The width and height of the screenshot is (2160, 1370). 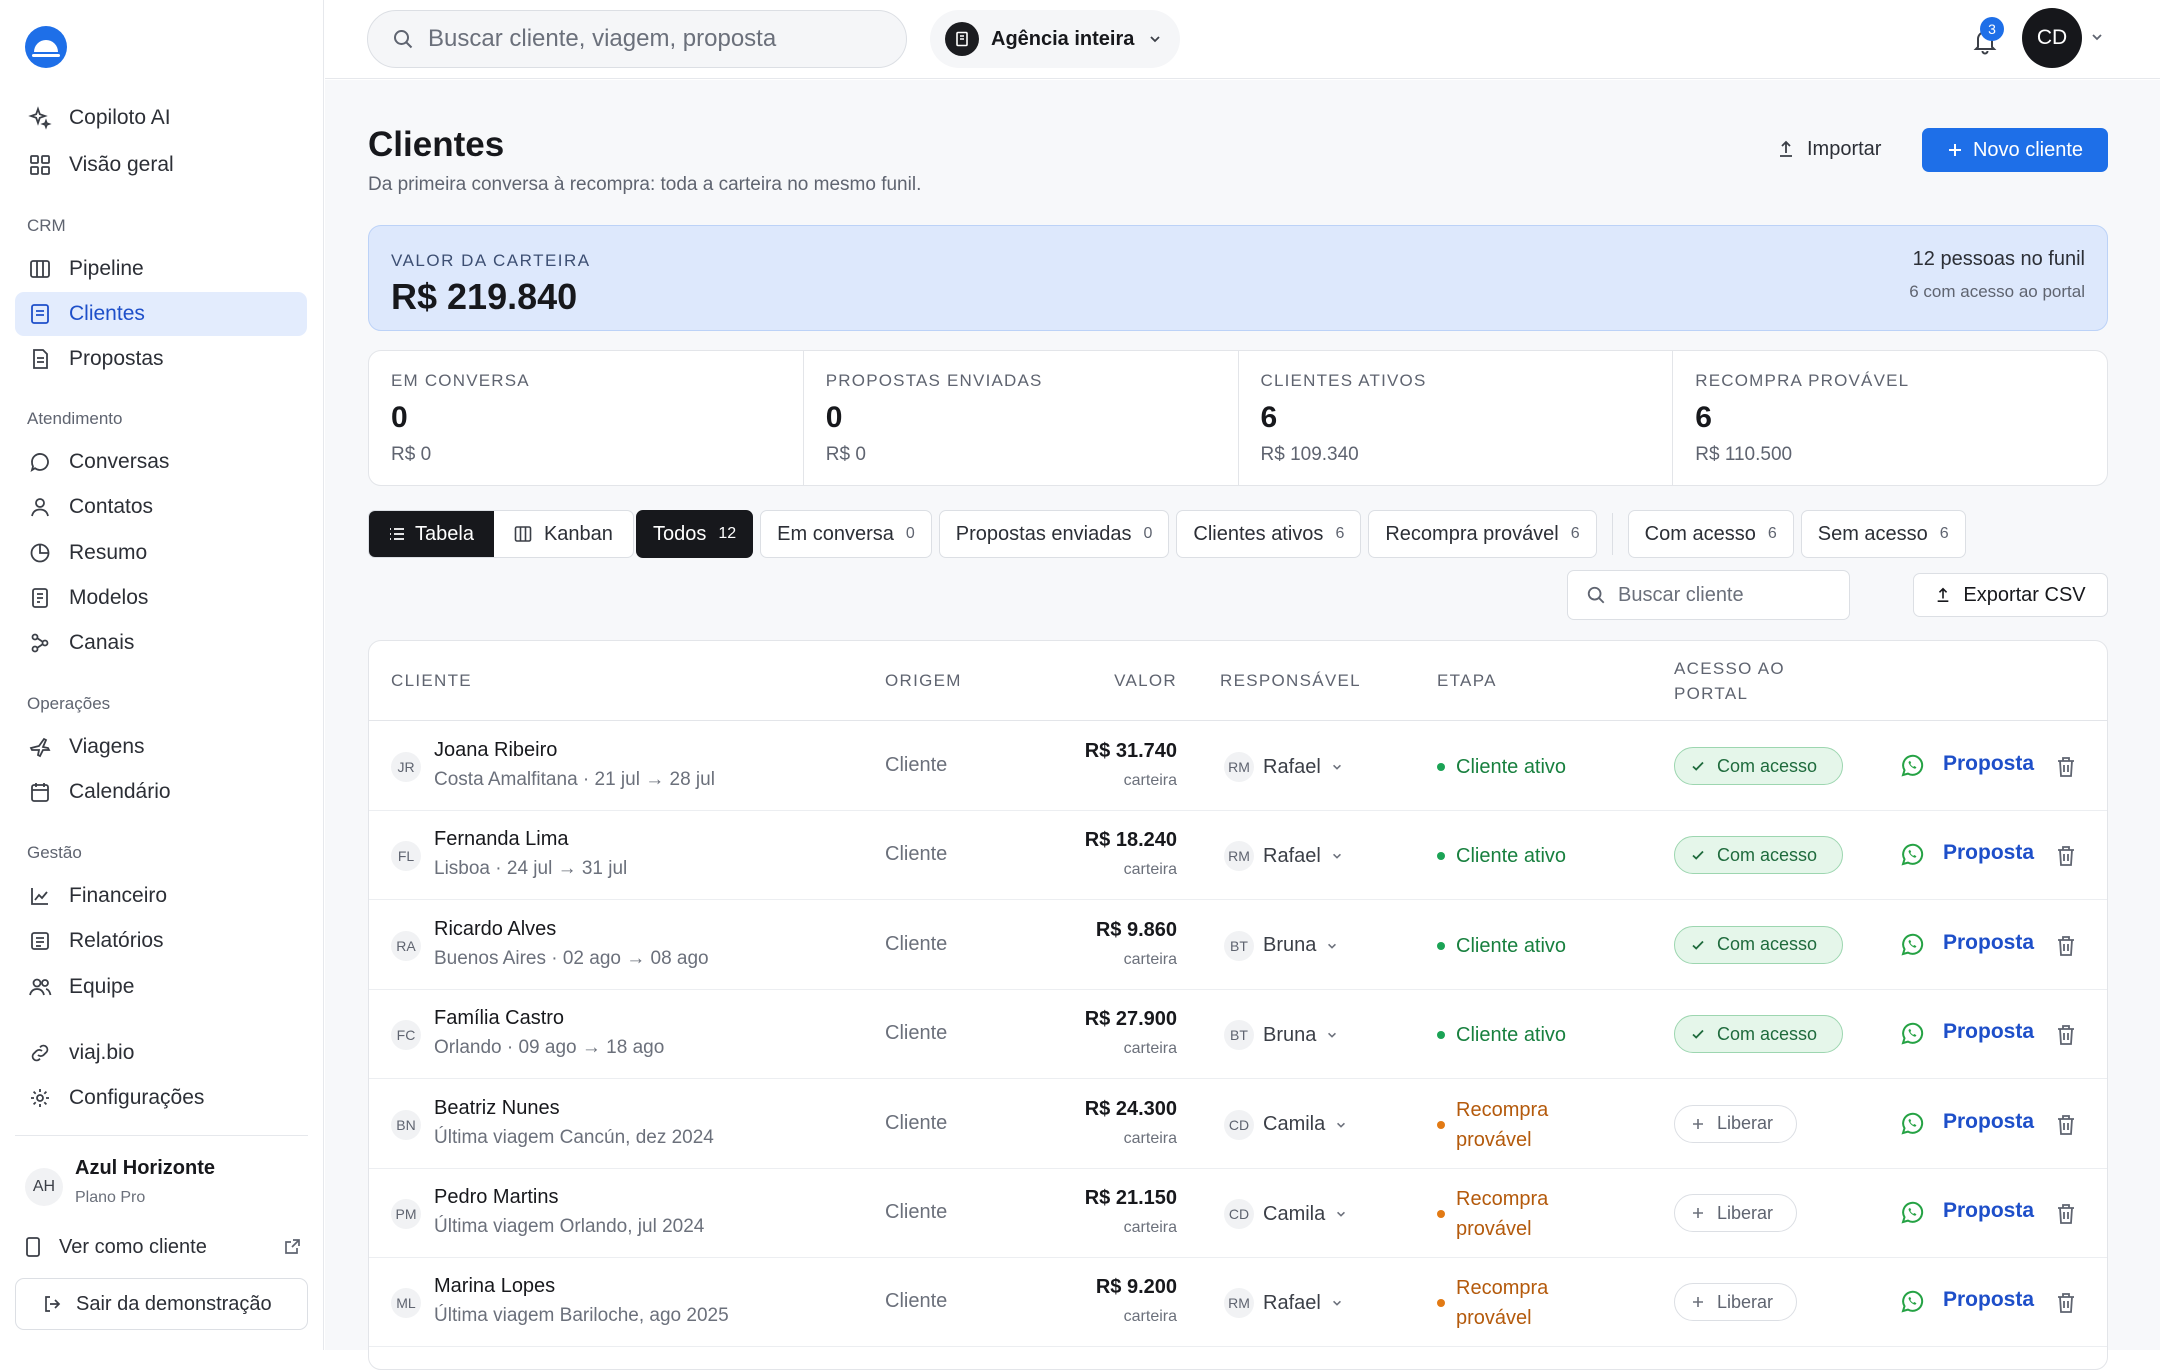 What do you see at coordinates (431, 680) in the screenshot?
I see `col-header-client: CLIENTE` at bounding box center [431, 680].